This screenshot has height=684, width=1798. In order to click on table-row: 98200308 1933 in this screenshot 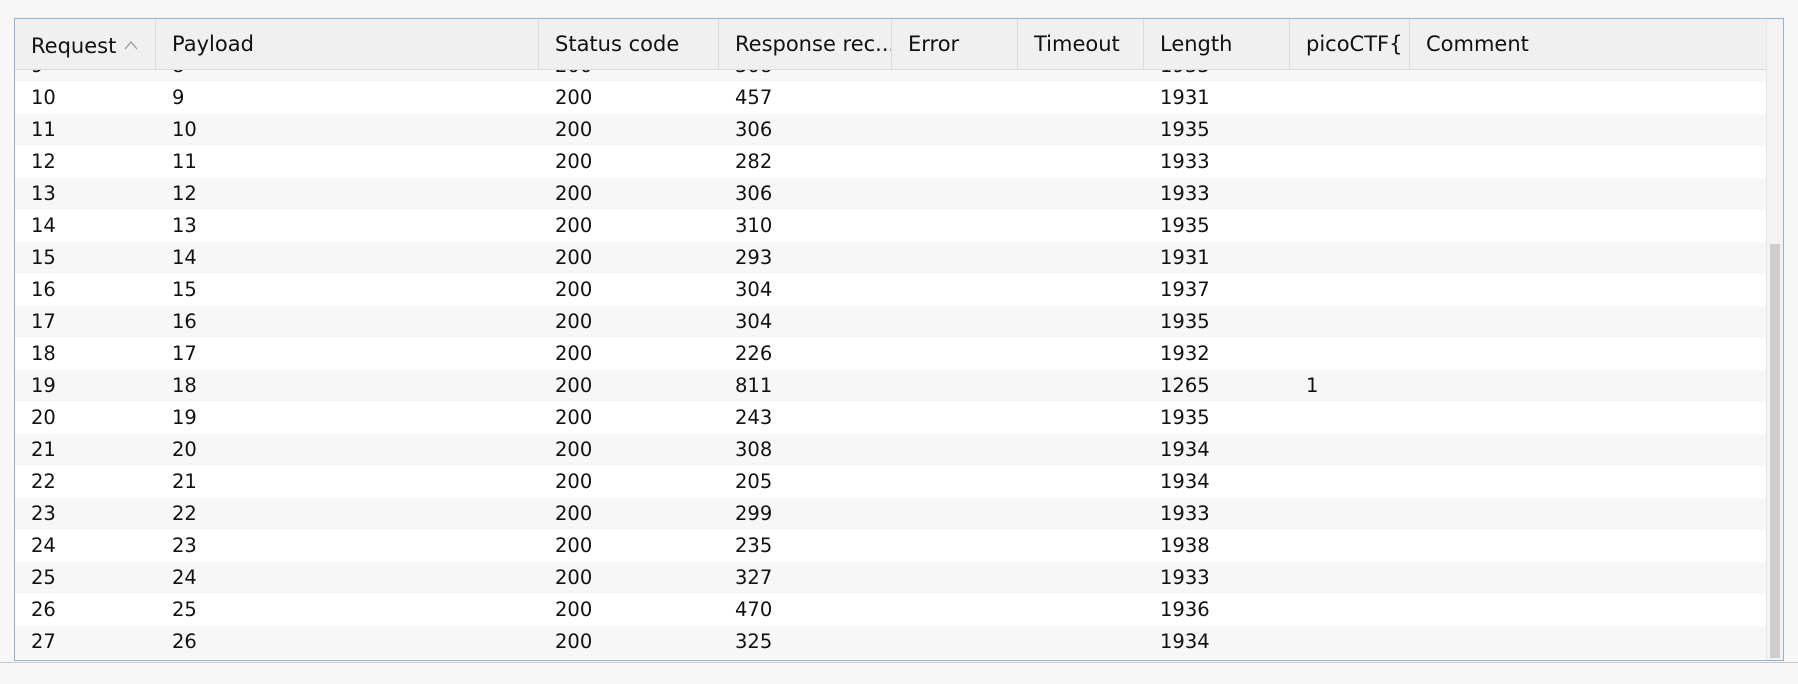, I will do `click(891, 76)`.